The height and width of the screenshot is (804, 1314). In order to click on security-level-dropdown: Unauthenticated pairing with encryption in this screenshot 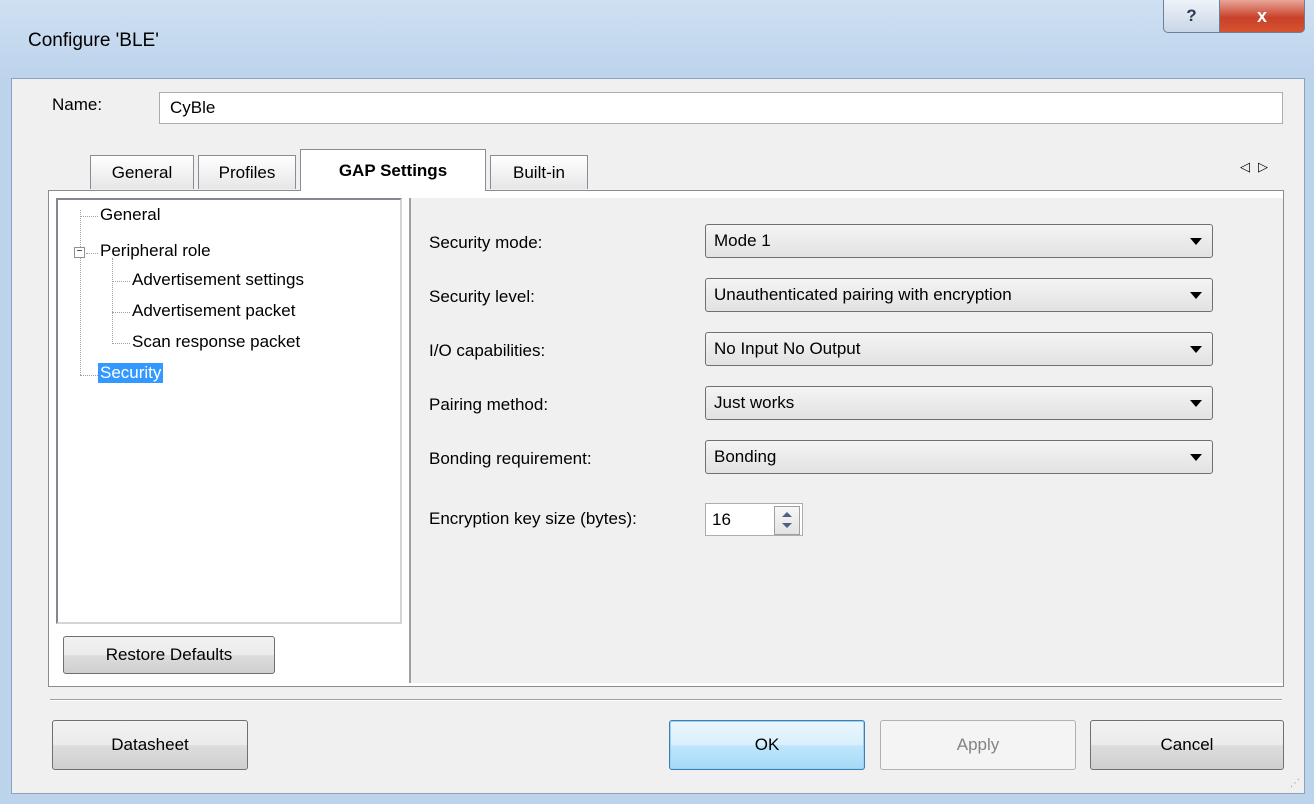, I will do `click(959, 295)`.